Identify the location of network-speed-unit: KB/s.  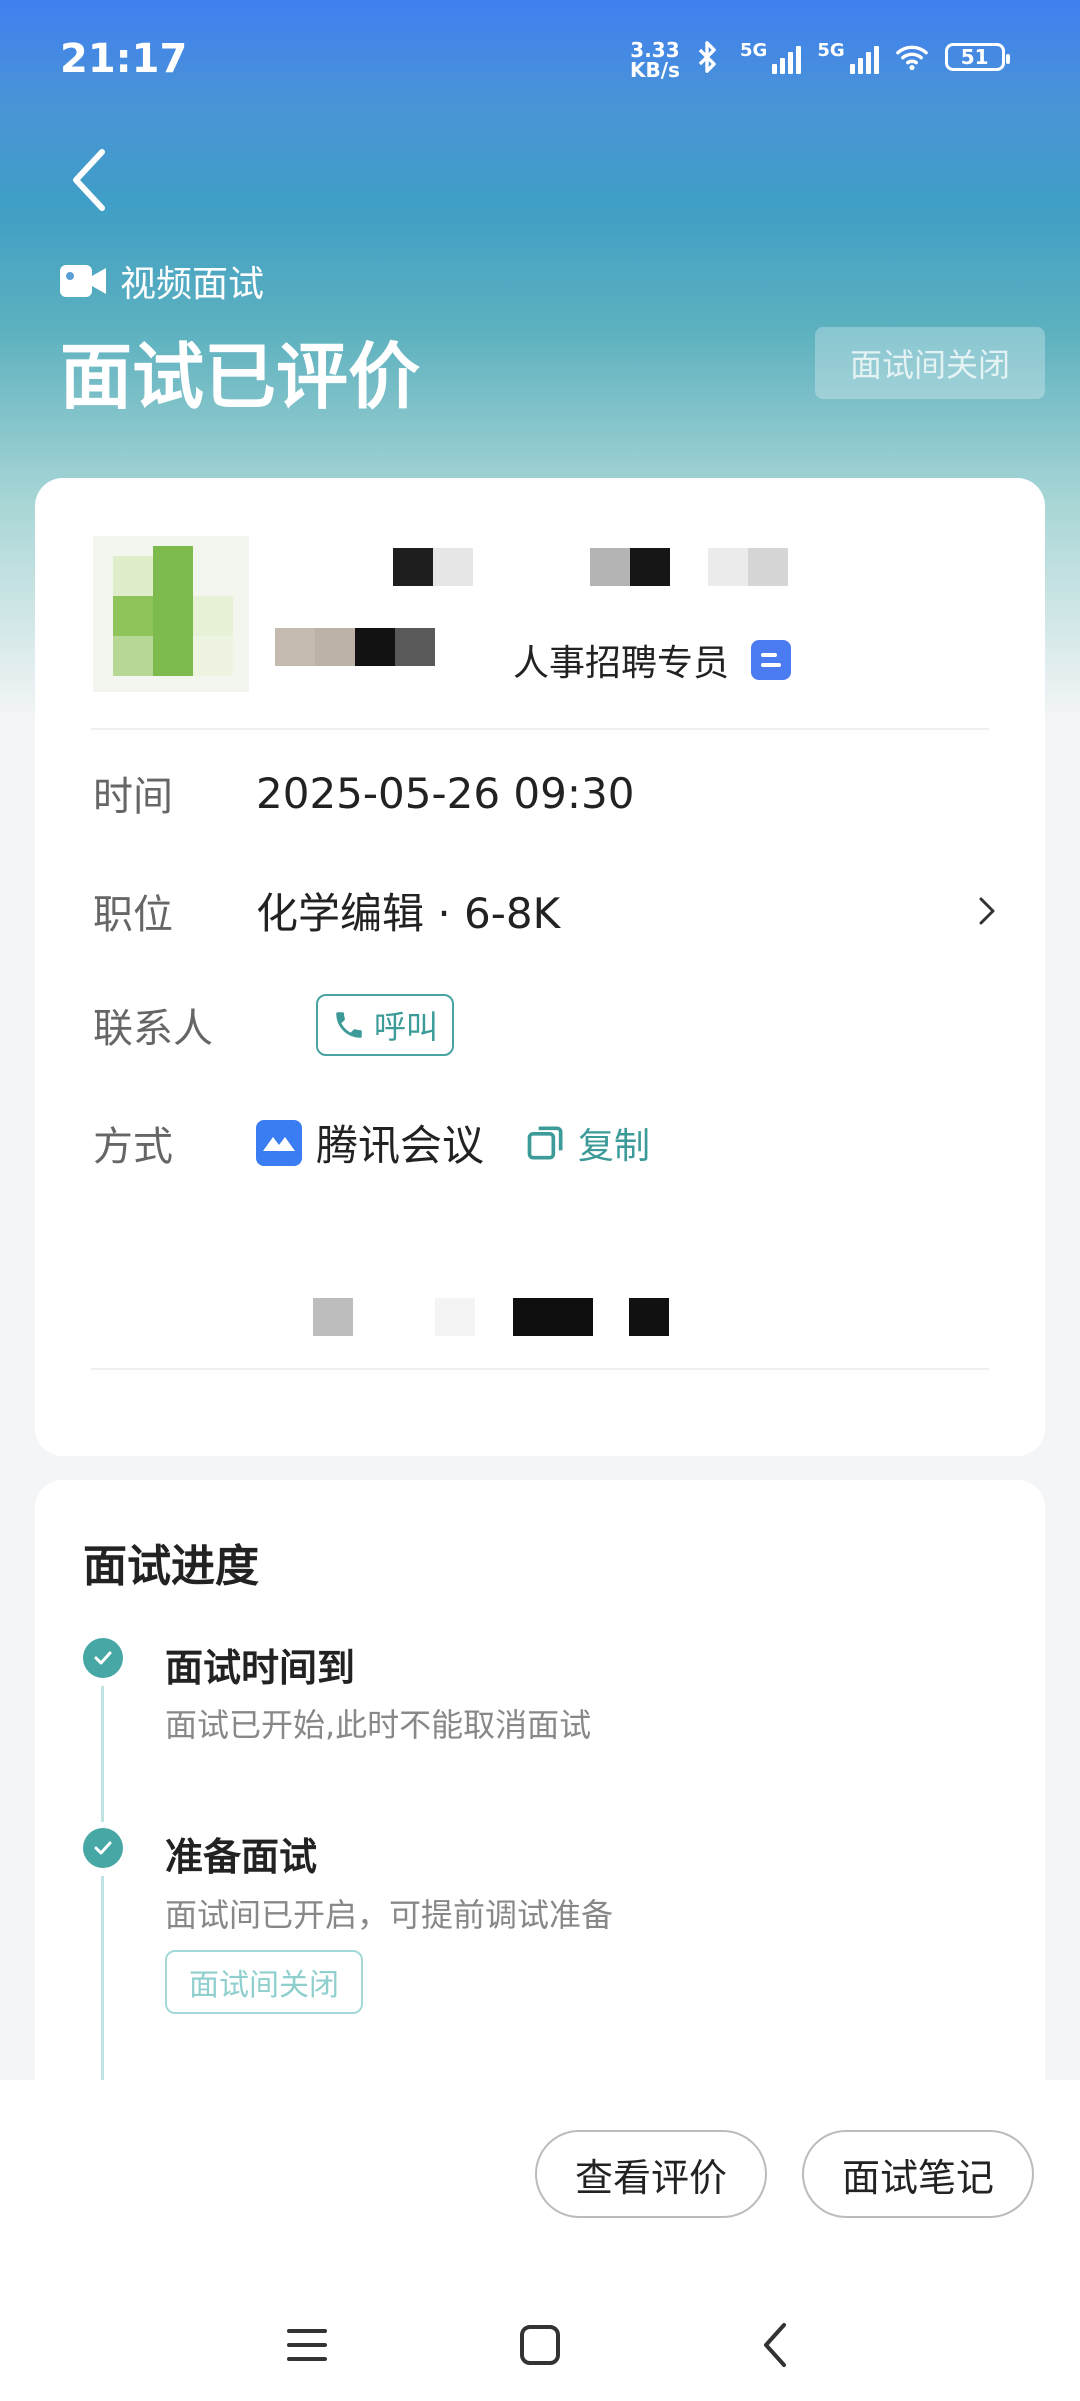
(655, 70).